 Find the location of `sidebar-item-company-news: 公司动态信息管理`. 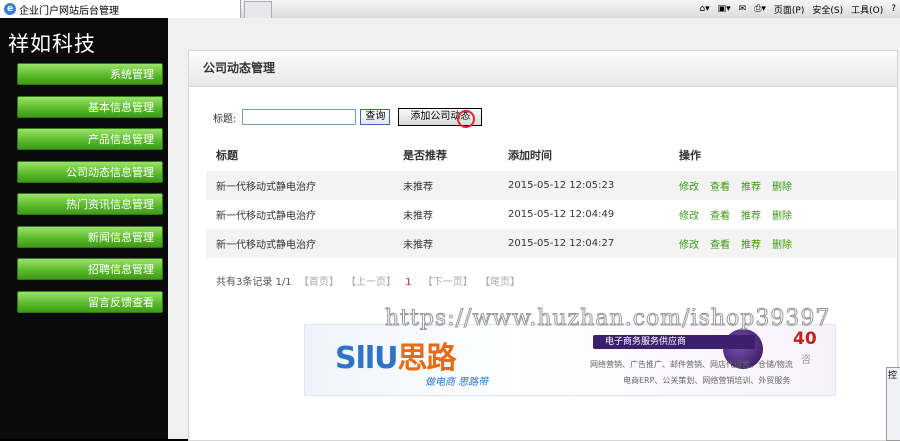

sidebar-item-company-news: 公司动态信息管理 is located at coordinates (90, 171).